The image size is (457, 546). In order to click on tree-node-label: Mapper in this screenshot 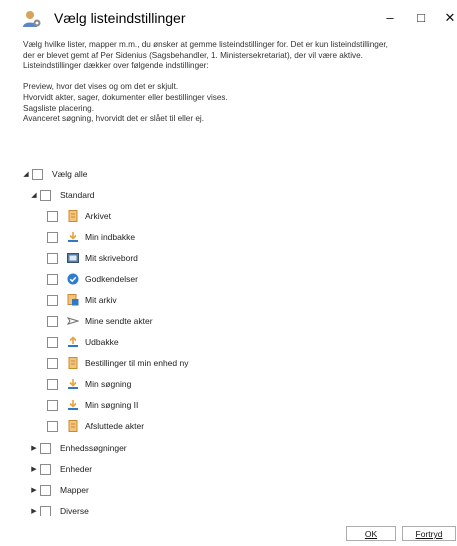, I will do `click(74, 490)`.